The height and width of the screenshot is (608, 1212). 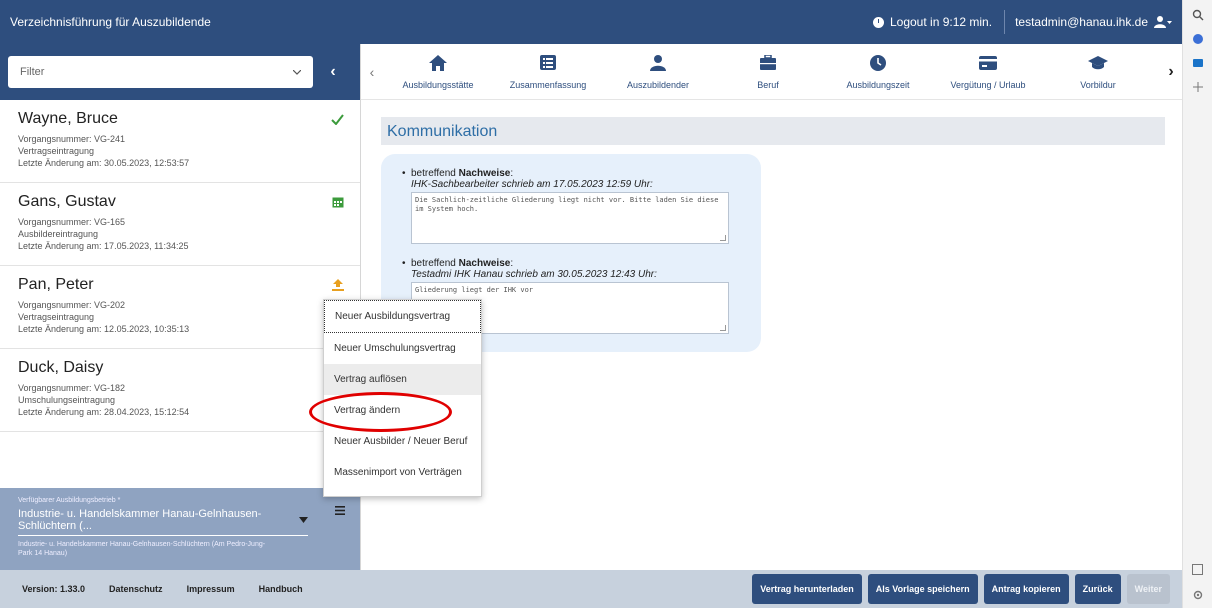 What do you see at coordinates (333, 72) in the screenshot?
I see `collapse-sidebar-button: ‹` at bounding box center [333, 72].